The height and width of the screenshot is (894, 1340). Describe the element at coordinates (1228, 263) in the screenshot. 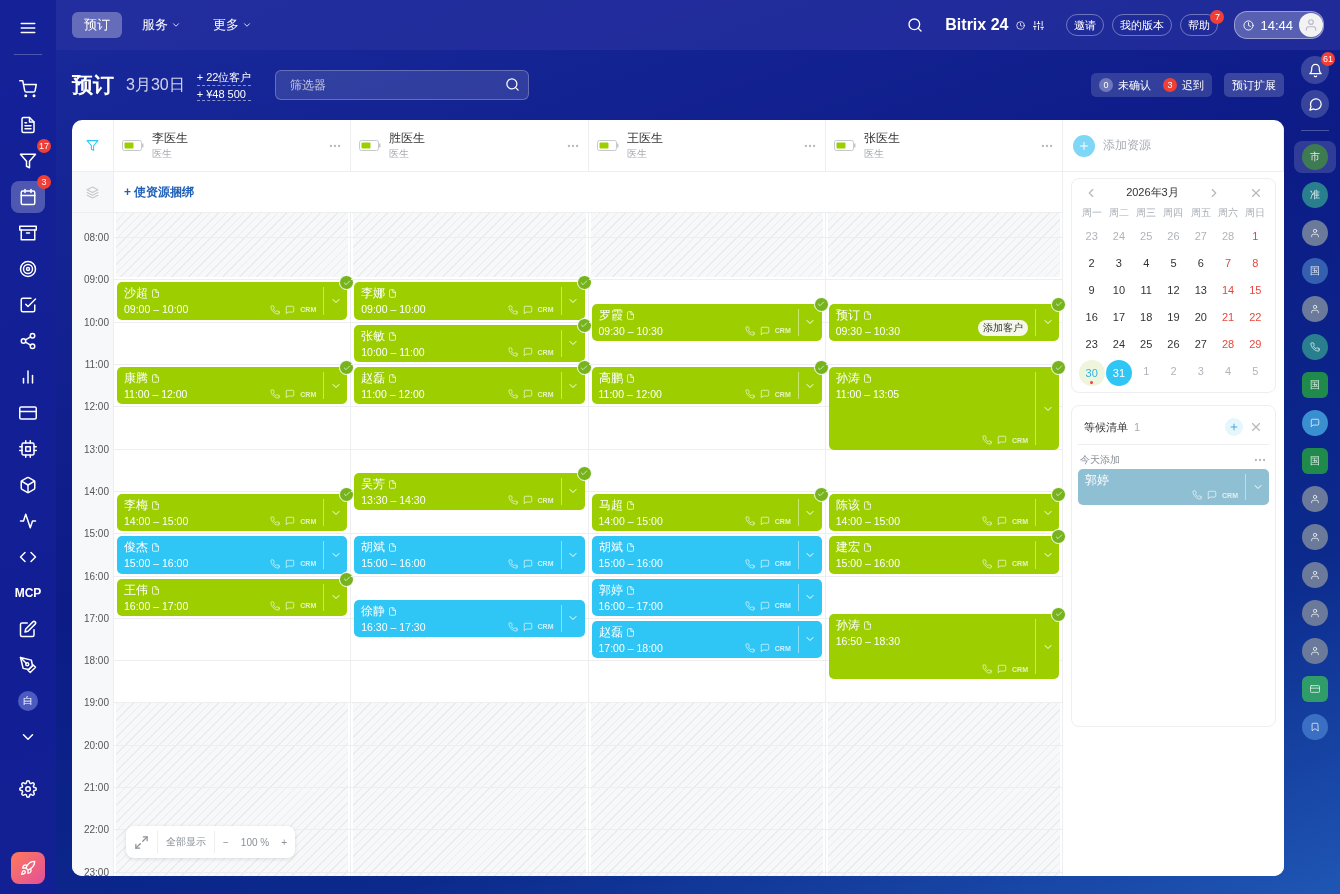

I see `calendar-day: 7` at that location.